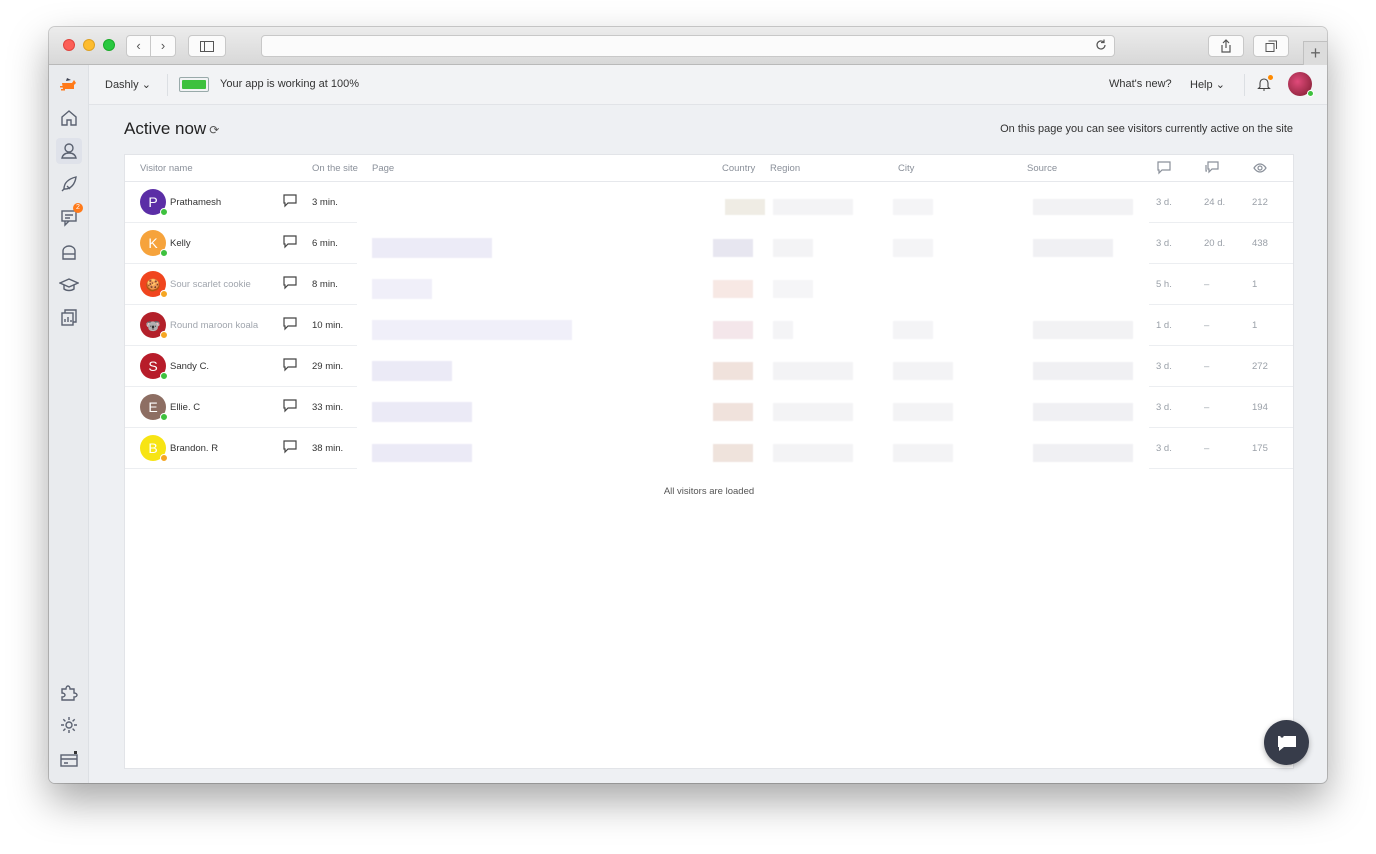 The width and height of the screenshot is (1376, 854). I want to click on help-menu: Help ⌄, so click(1207, 84).